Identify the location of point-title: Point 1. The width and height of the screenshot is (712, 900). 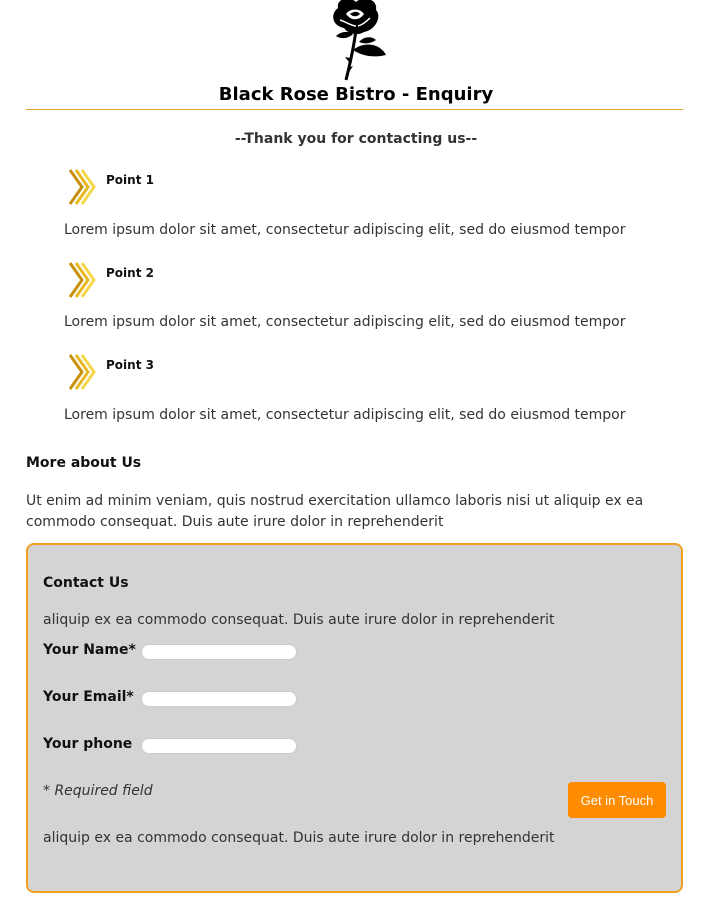
(130, 180).